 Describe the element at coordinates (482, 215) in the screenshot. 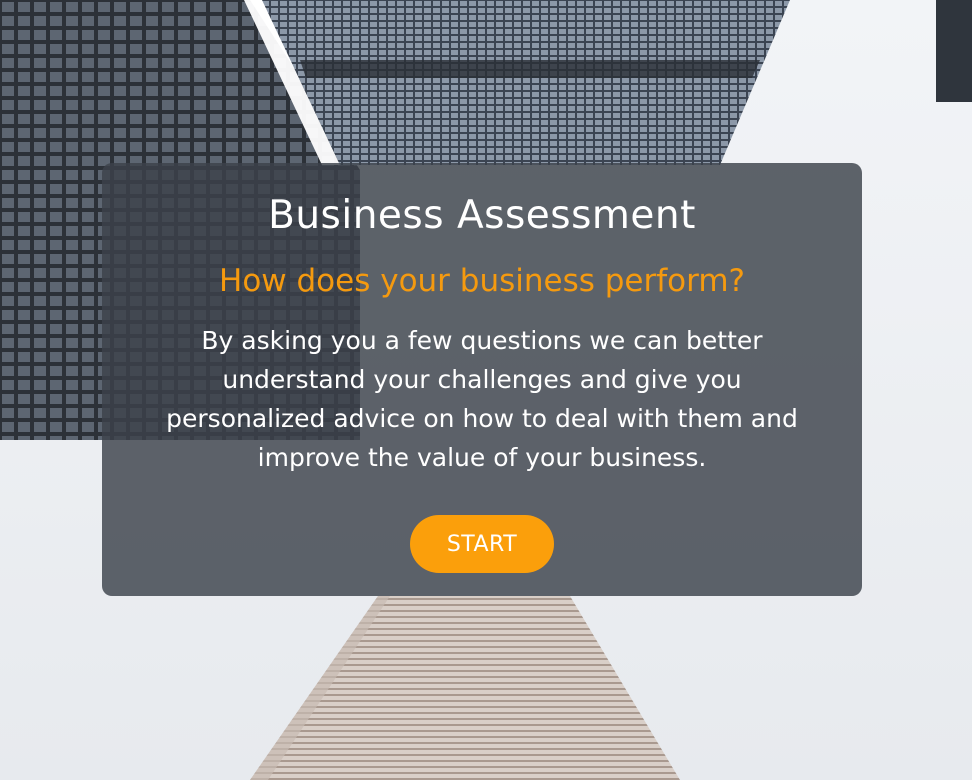

I see `page-title: Business Assessment` at that location.